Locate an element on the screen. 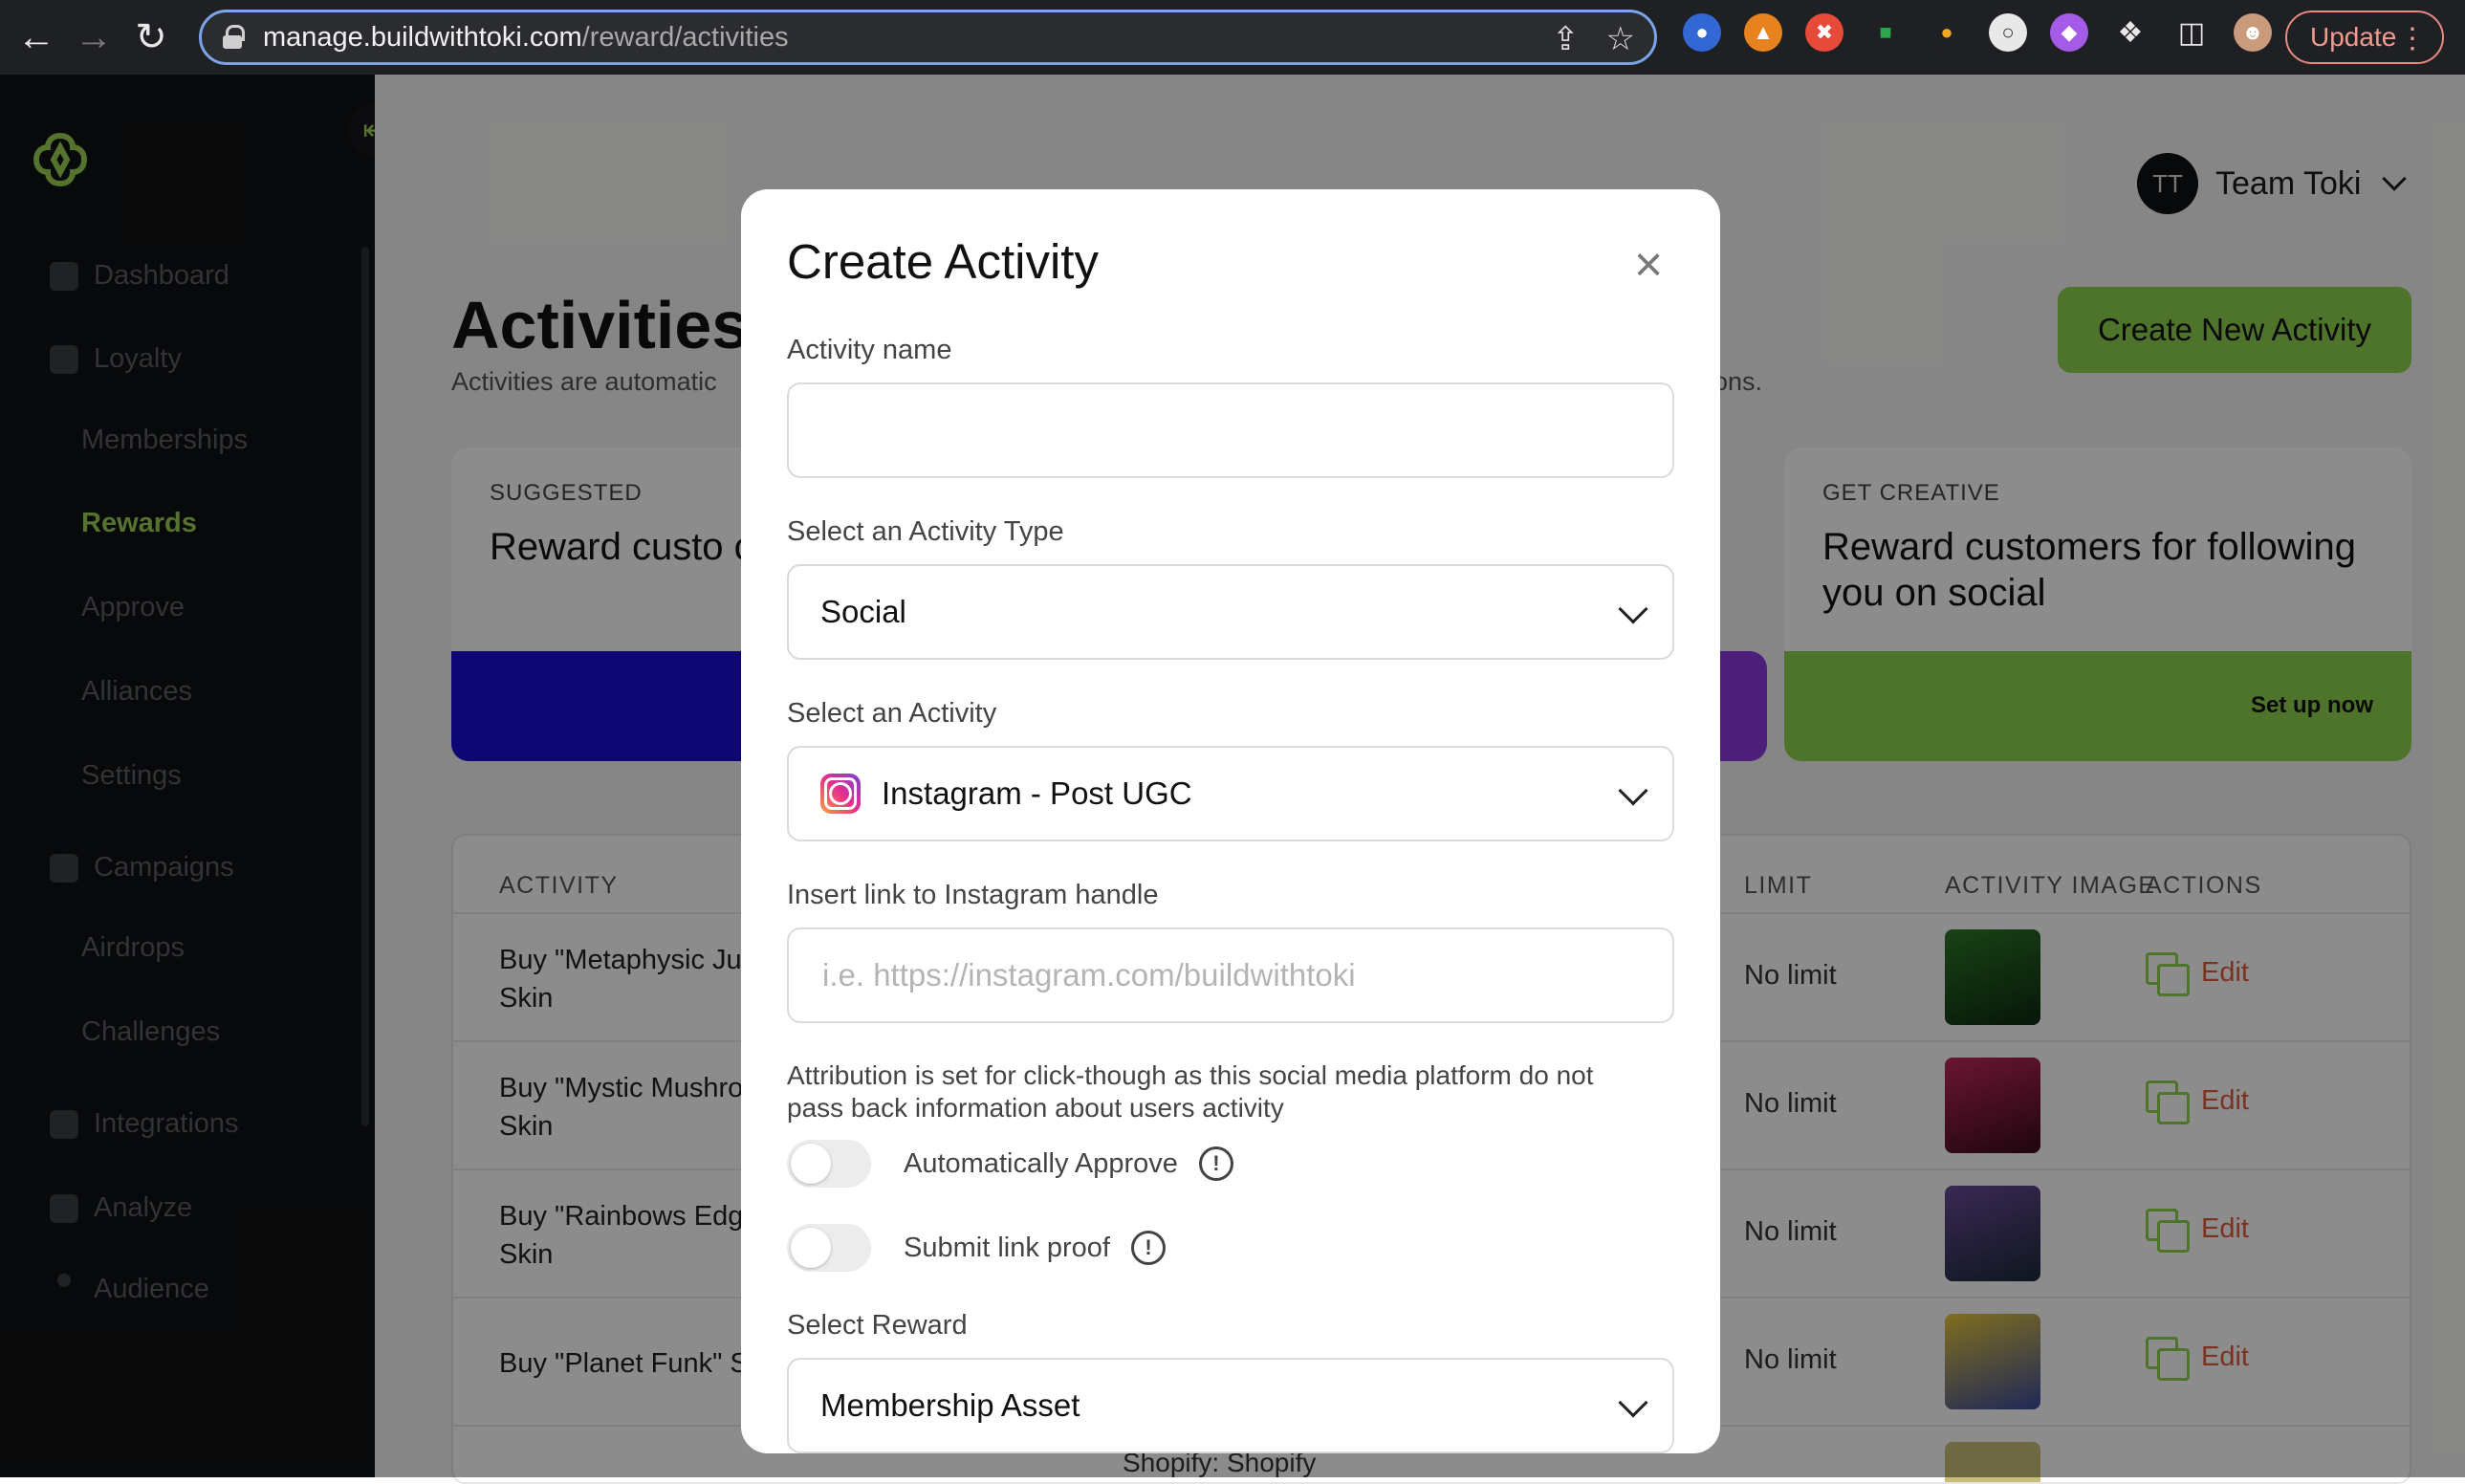  extension-icon: ◆ is located at coordinates (2069, 32).